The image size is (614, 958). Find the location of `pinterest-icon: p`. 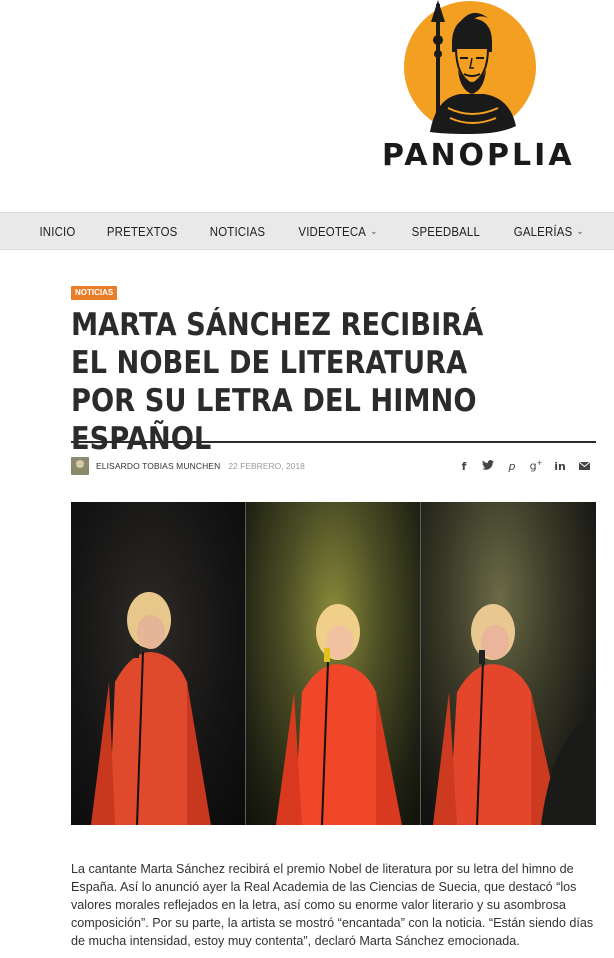

pinterest-icon: p is located at coordinates (512, 466).